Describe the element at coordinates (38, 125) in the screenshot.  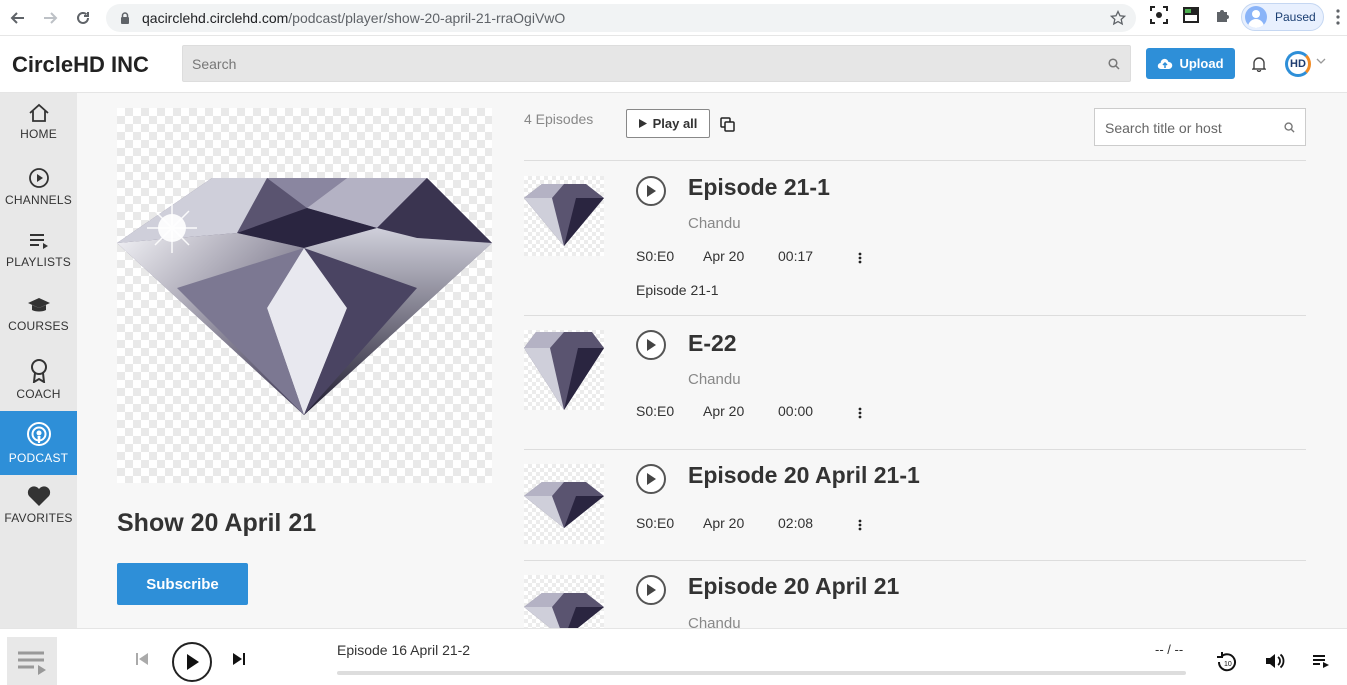
I see `sidebar-item-home: HOME` at that location.